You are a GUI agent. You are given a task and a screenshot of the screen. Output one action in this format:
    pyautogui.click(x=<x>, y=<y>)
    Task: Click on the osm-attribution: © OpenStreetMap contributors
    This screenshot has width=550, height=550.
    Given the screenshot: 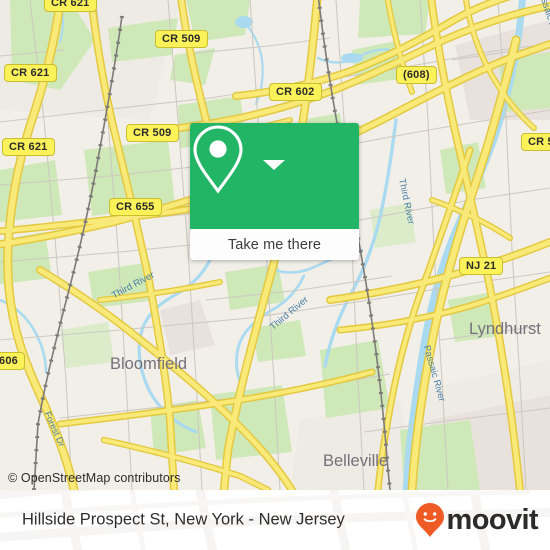 What is the action you would take?
    pyautogui.click(x=94, y=478)
    